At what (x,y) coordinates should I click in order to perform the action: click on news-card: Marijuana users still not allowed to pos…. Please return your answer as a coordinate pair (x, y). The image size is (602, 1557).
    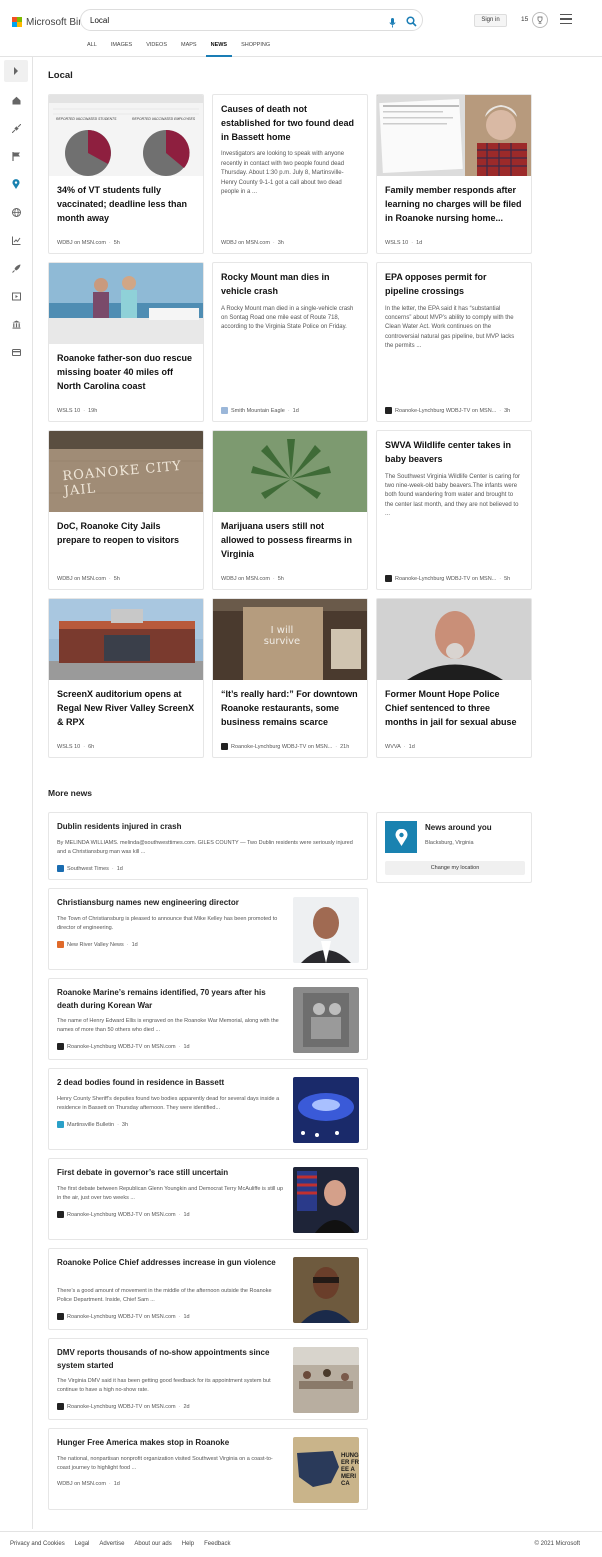
    Looking at the image, I should click on (290, 510).